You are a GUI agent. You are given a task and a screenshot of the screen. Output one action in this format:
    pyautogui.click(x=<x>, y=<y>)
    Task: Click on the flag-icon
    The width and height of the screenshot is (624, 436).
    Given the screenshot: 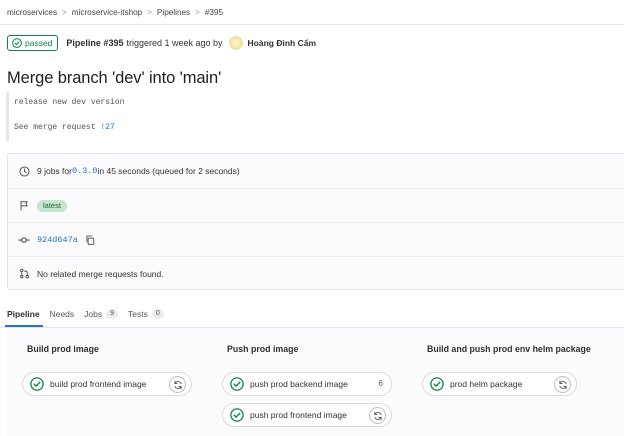 What is the action you would take?
    pyautogui.click(x=24, y=206)
    